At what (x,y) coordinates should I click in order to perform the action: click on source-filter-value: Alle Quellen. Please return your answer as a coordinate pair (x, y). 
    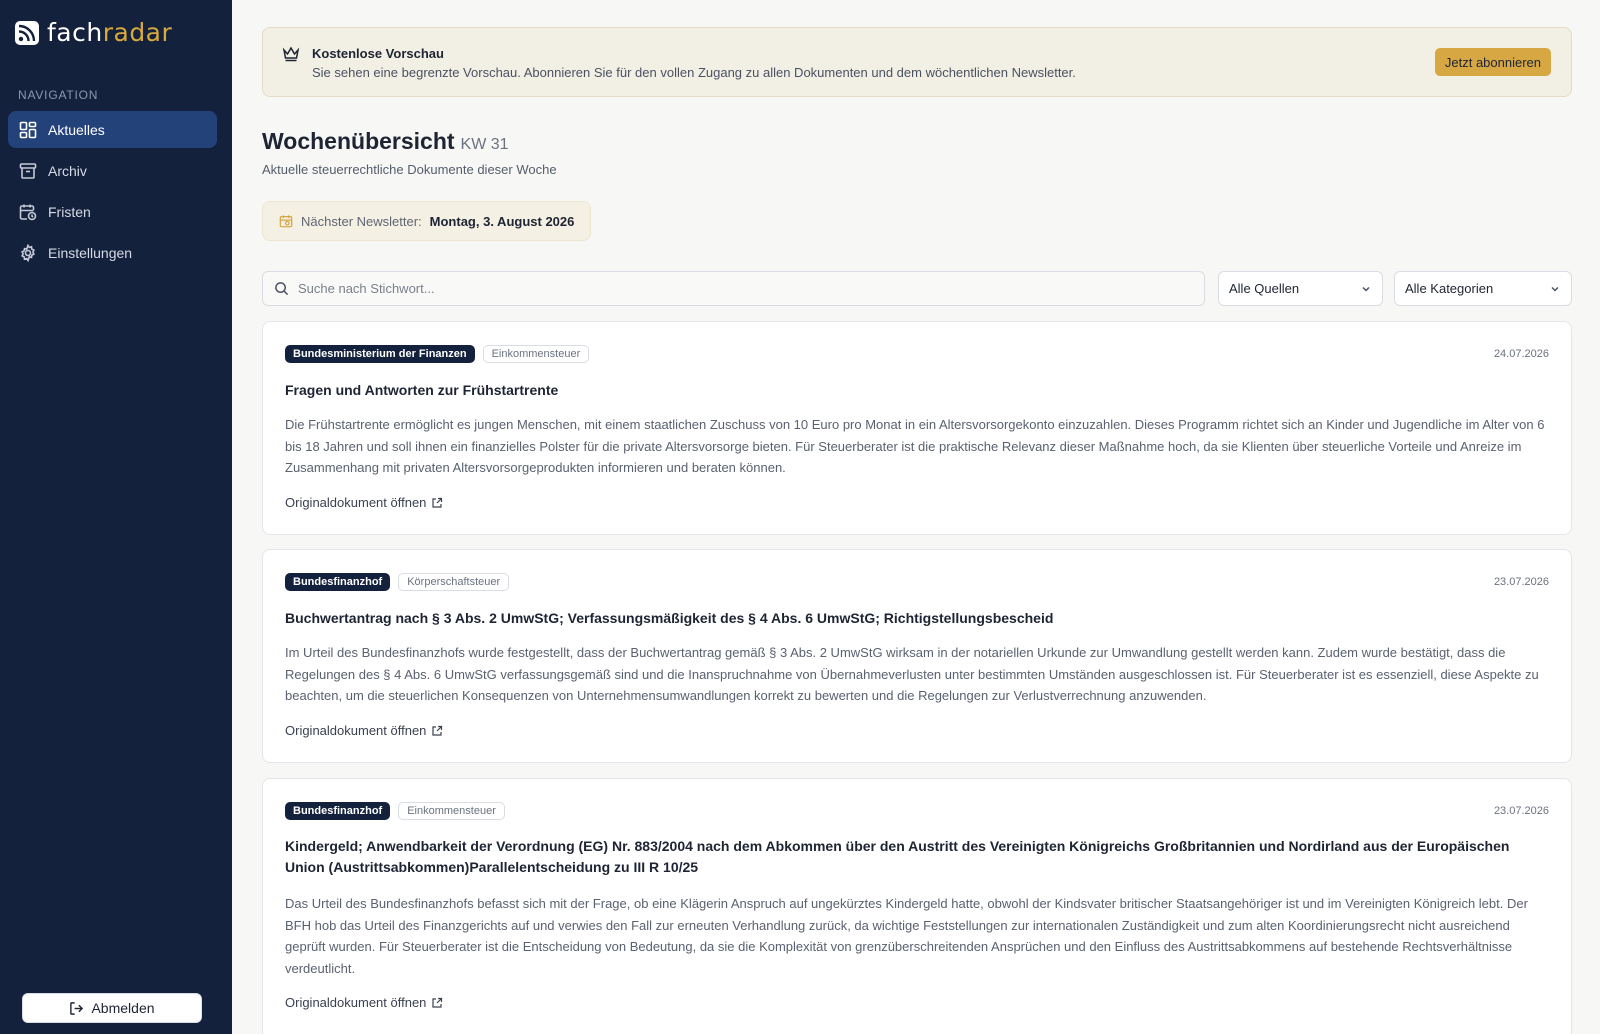
    Looking at the image, I should click on (1264, 288).